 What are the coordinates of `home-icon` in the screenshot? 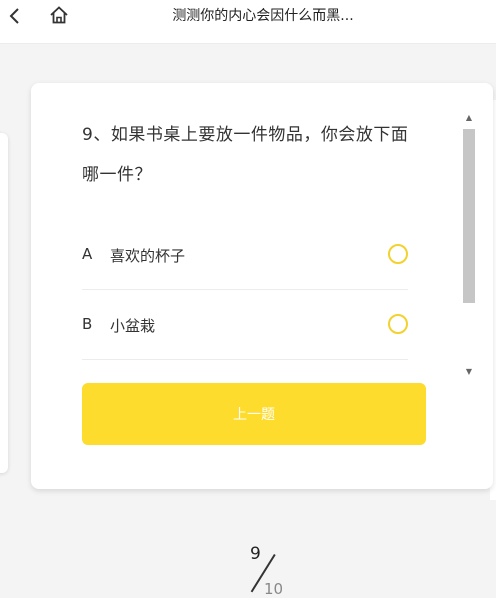 It's located at (59, 15).